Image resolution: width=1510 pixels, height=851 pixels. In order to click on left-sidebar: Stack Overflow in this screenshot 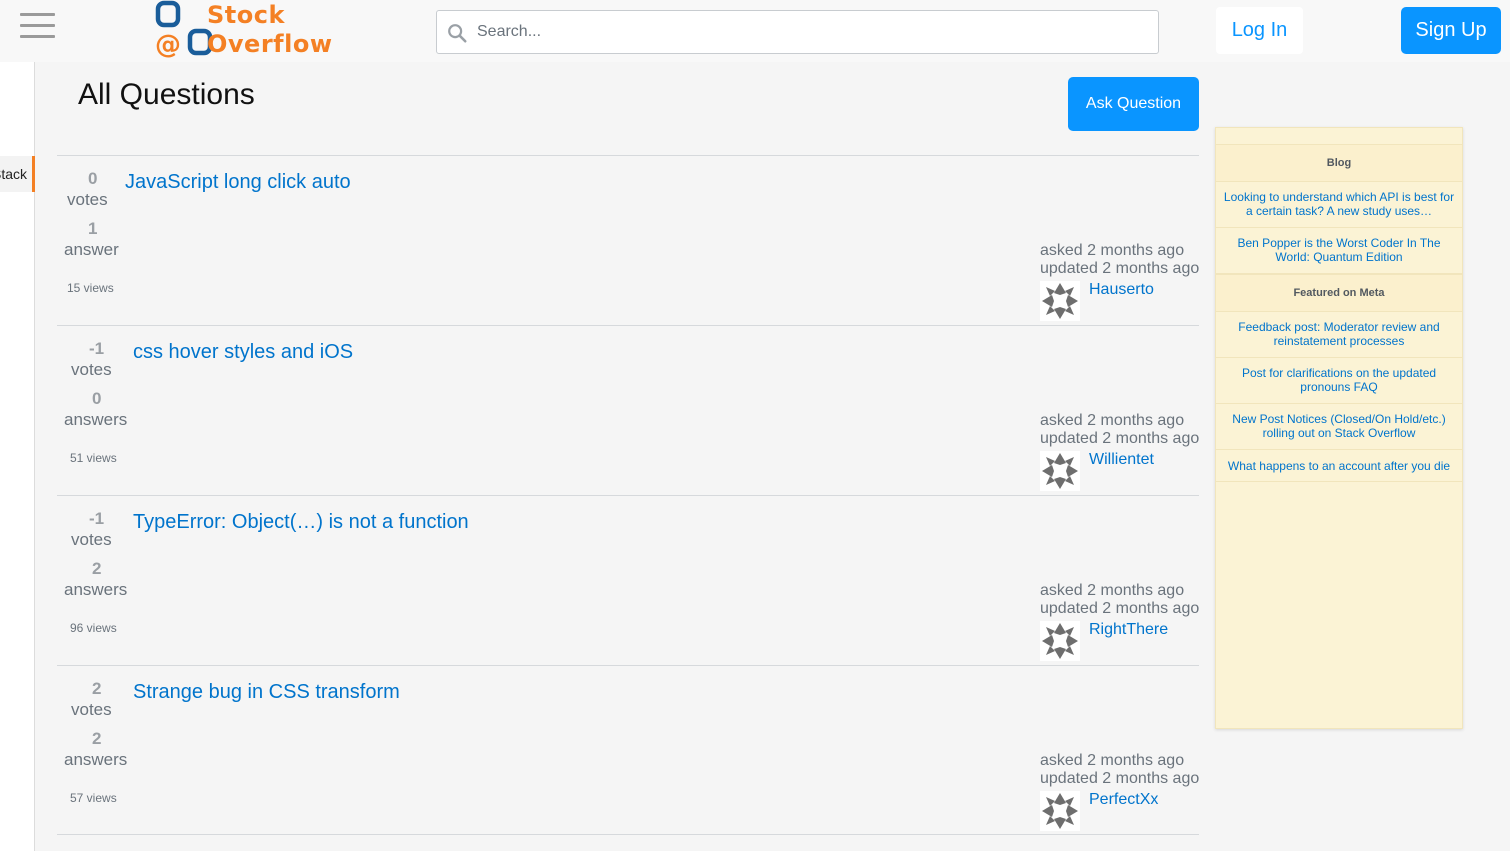, I will do `click(17, 456)`.